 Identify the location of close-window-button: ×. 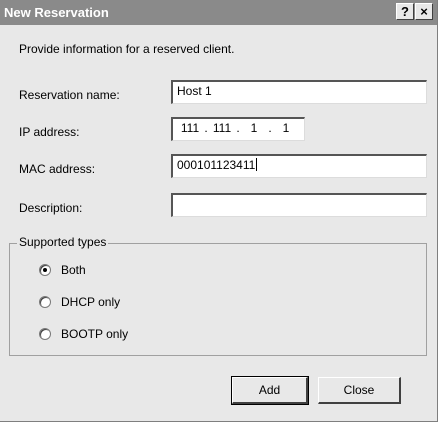
(424, 11).